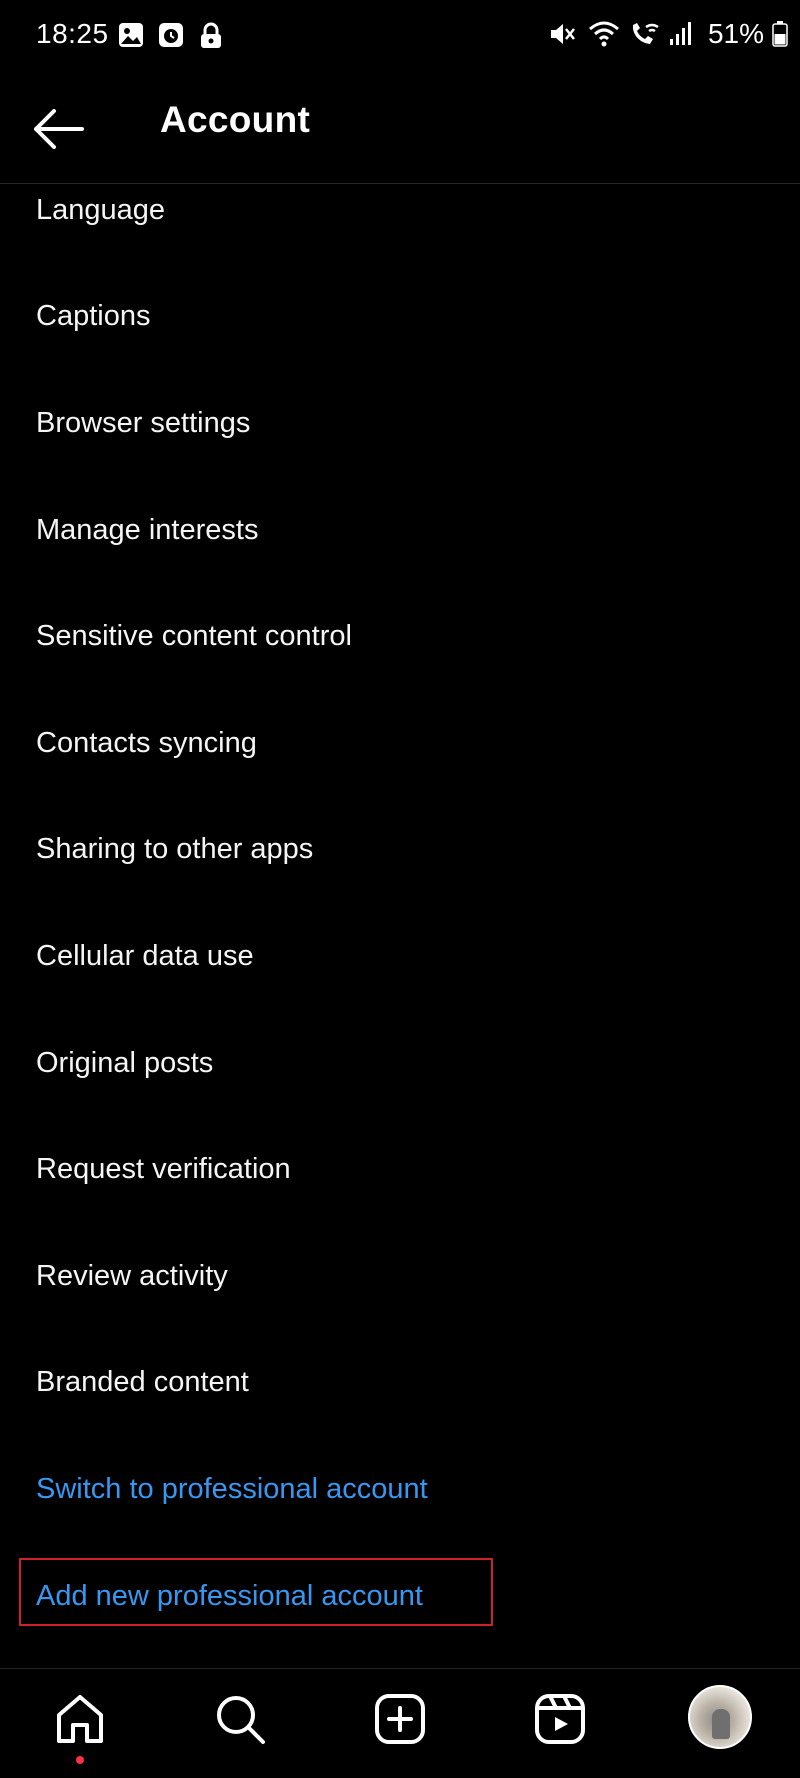 Image resolution: width=800 pixels, height=1778 pixels. What do you see at coordinates (229, 1595) in the screenshot?
I see `settings-item-label: Add new professional account` at bounding box center [229, 1595].